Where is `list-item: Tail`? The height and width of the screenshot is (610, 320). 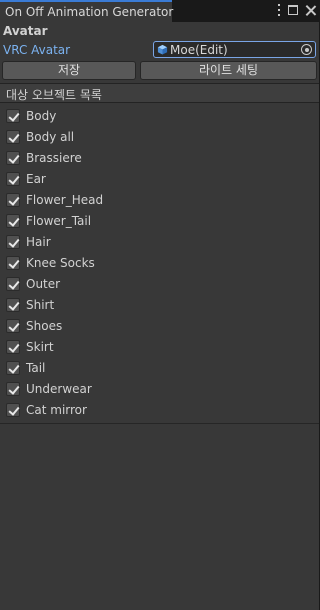 list-item: Tail is located at coordinates (159, 368).